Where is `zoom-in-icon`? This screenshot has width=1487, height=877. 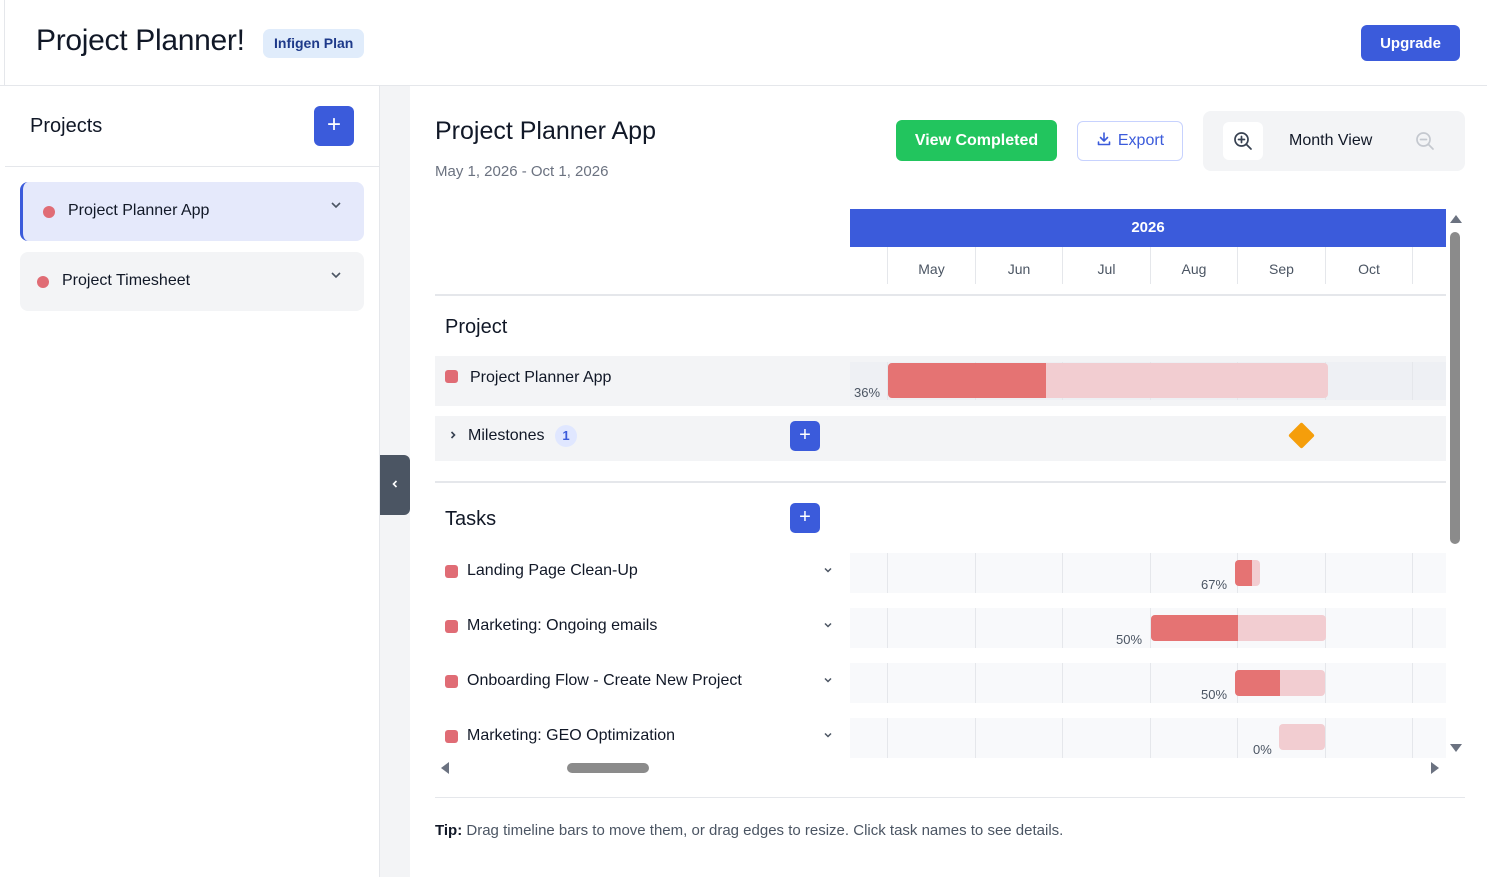 zoom-in-icon is located at coordinates (1243, 141).